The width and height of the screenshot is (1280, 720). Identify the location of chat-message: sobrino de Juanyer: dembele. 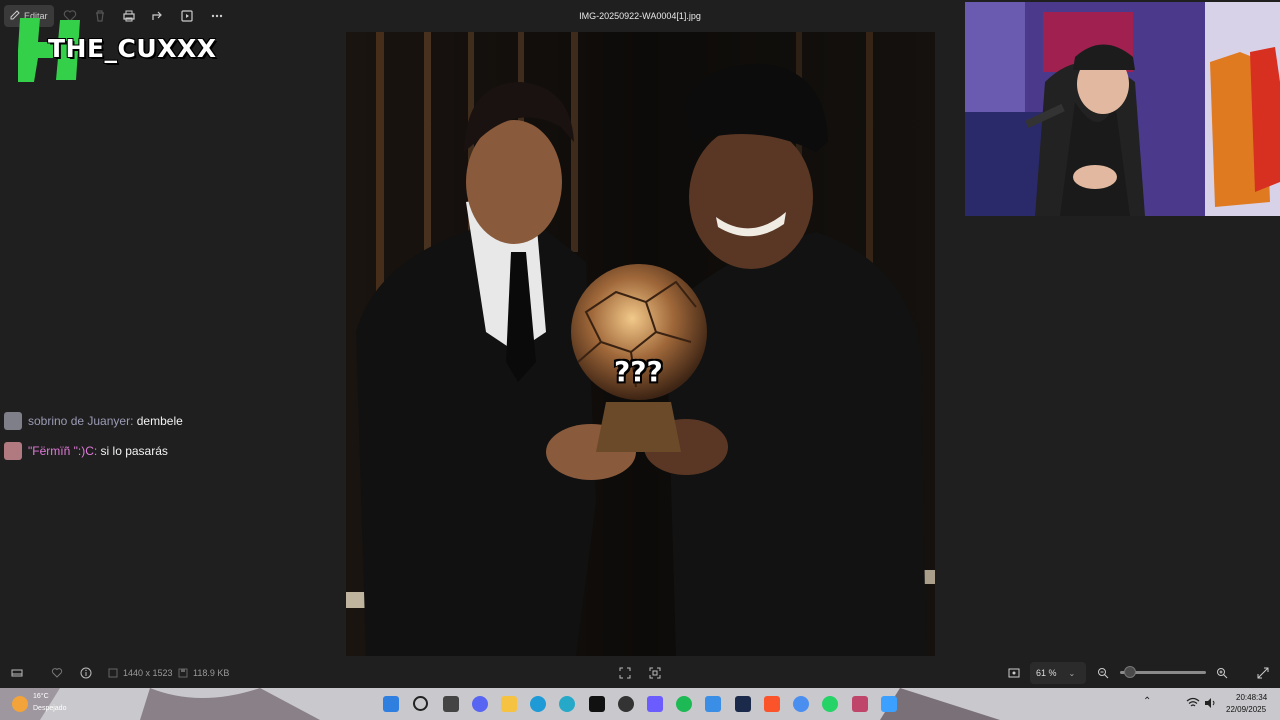
(93, 421).